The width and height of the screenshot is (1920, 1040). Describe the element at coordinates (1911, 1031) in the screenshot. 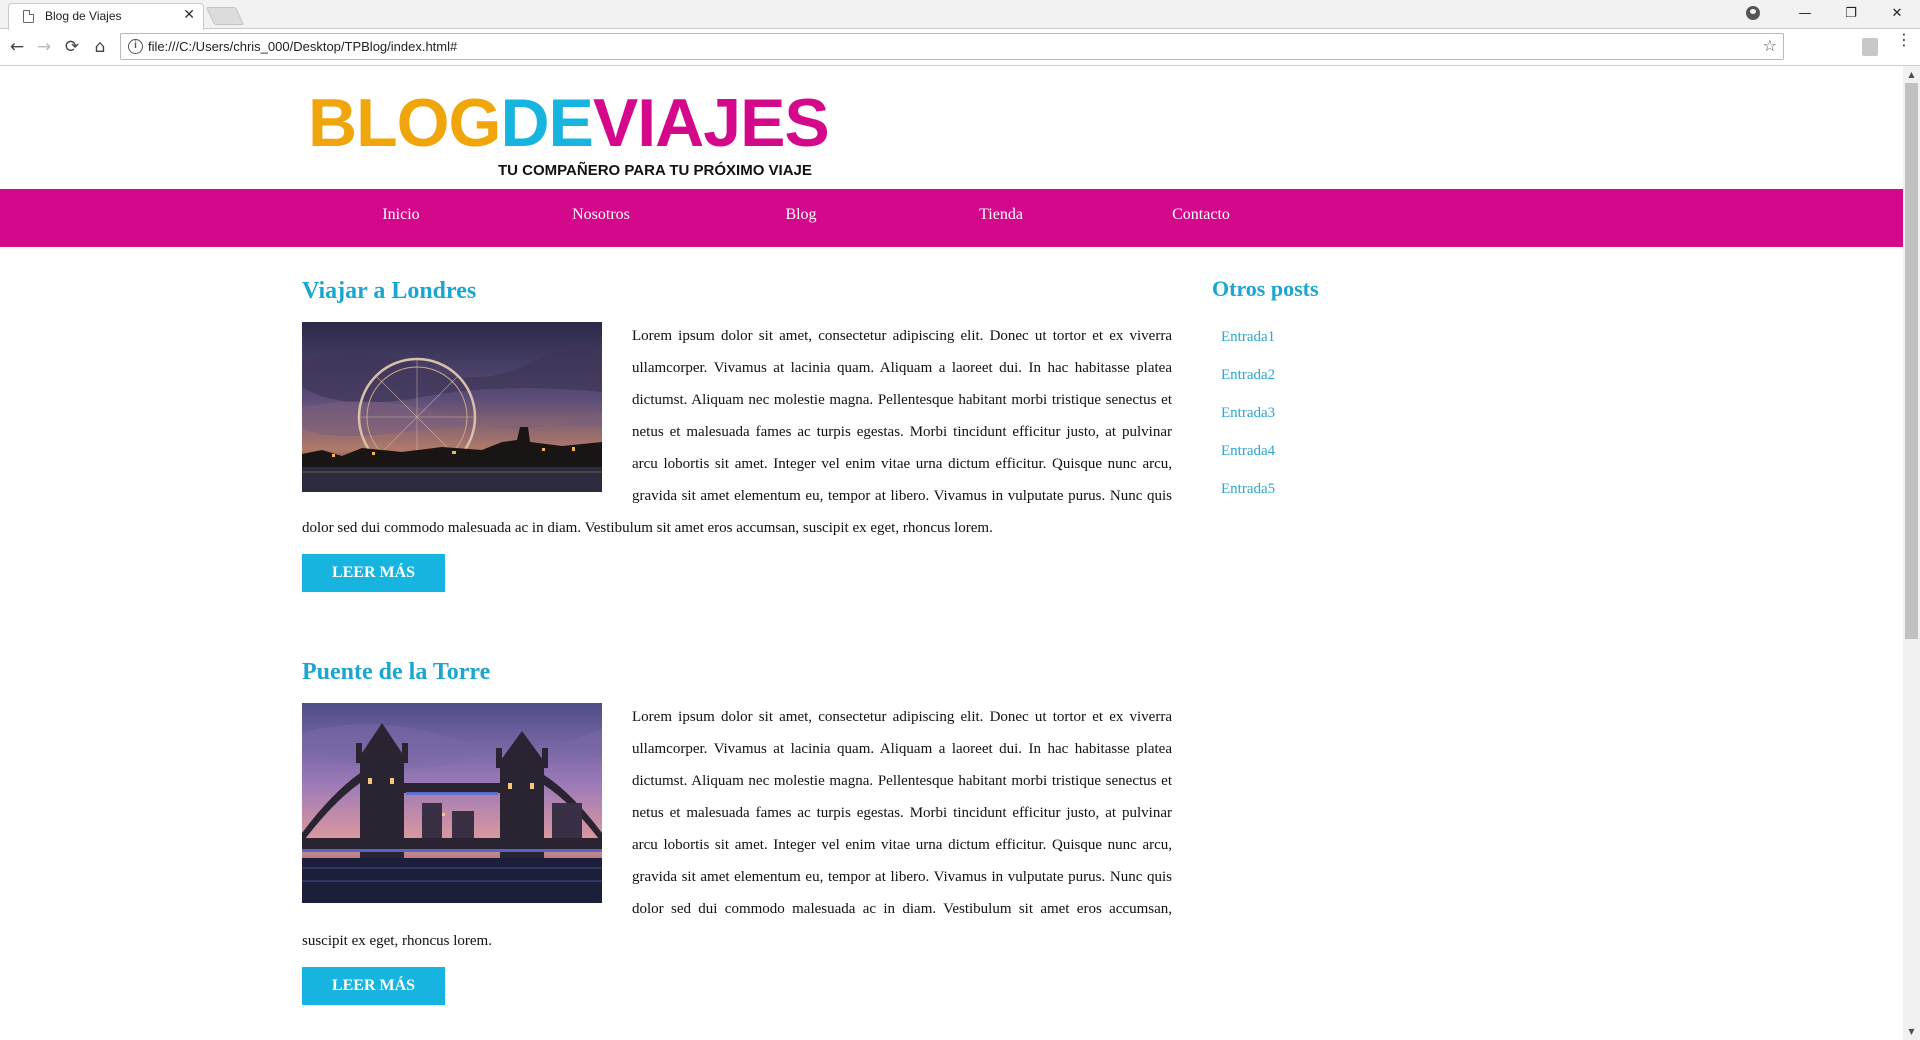

I see `scroll-down-icon: ▼` at that location.